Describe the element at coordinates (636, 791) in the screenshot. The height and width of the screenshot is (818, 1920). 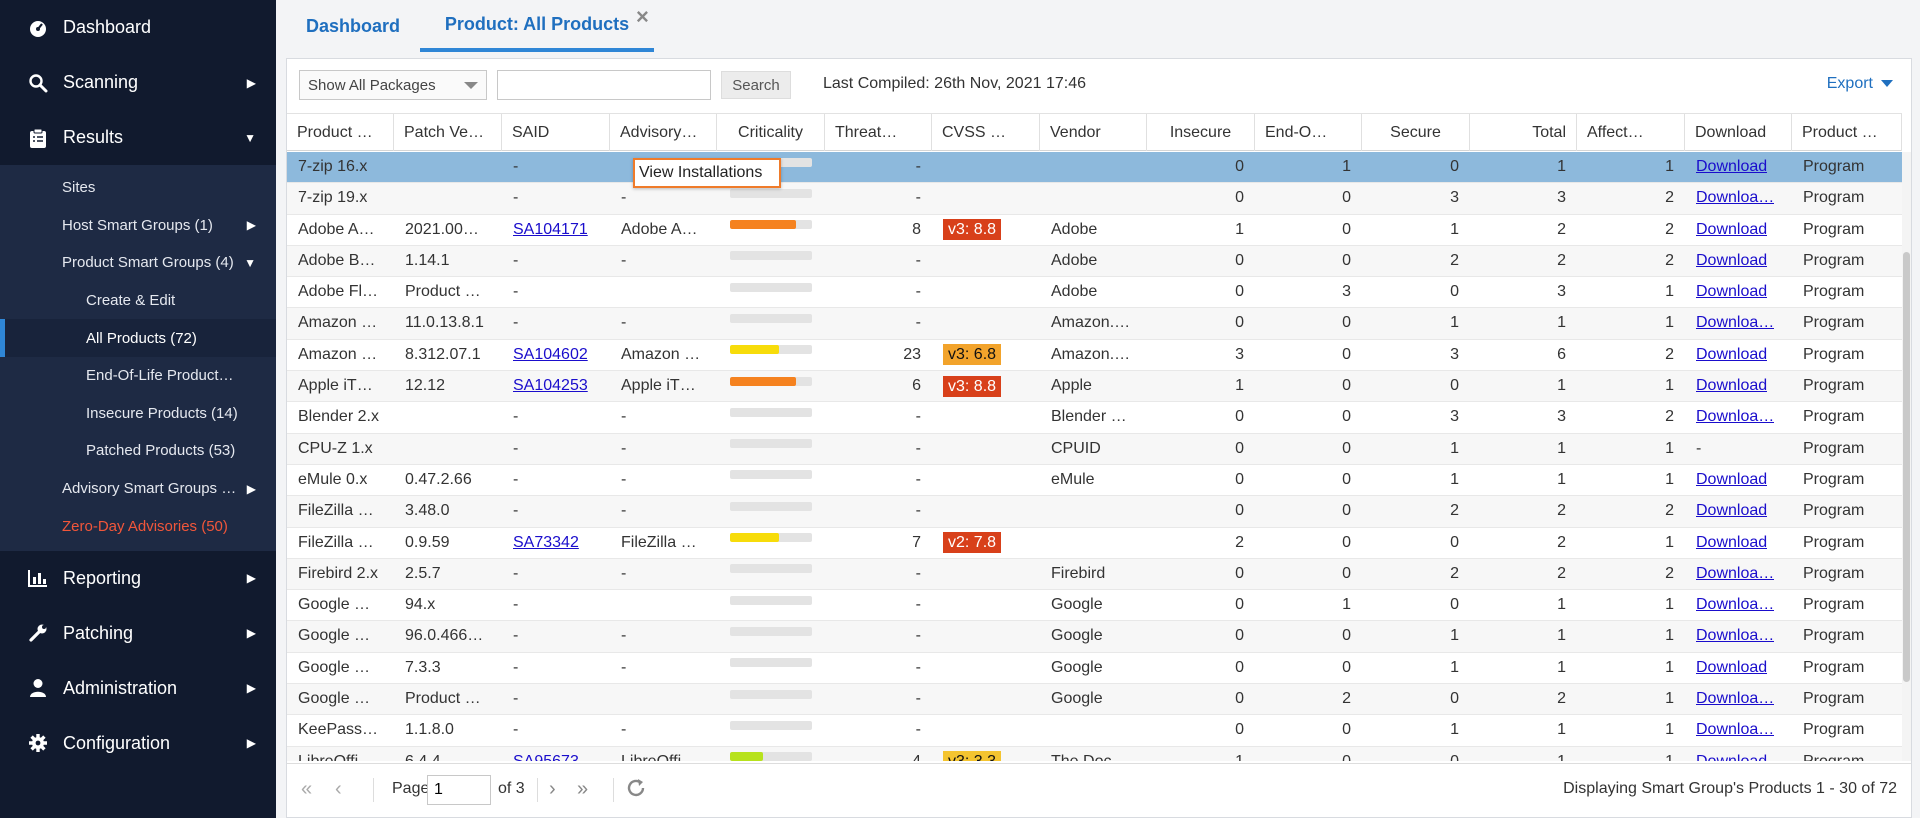
I see `refresh-icon` at that location.